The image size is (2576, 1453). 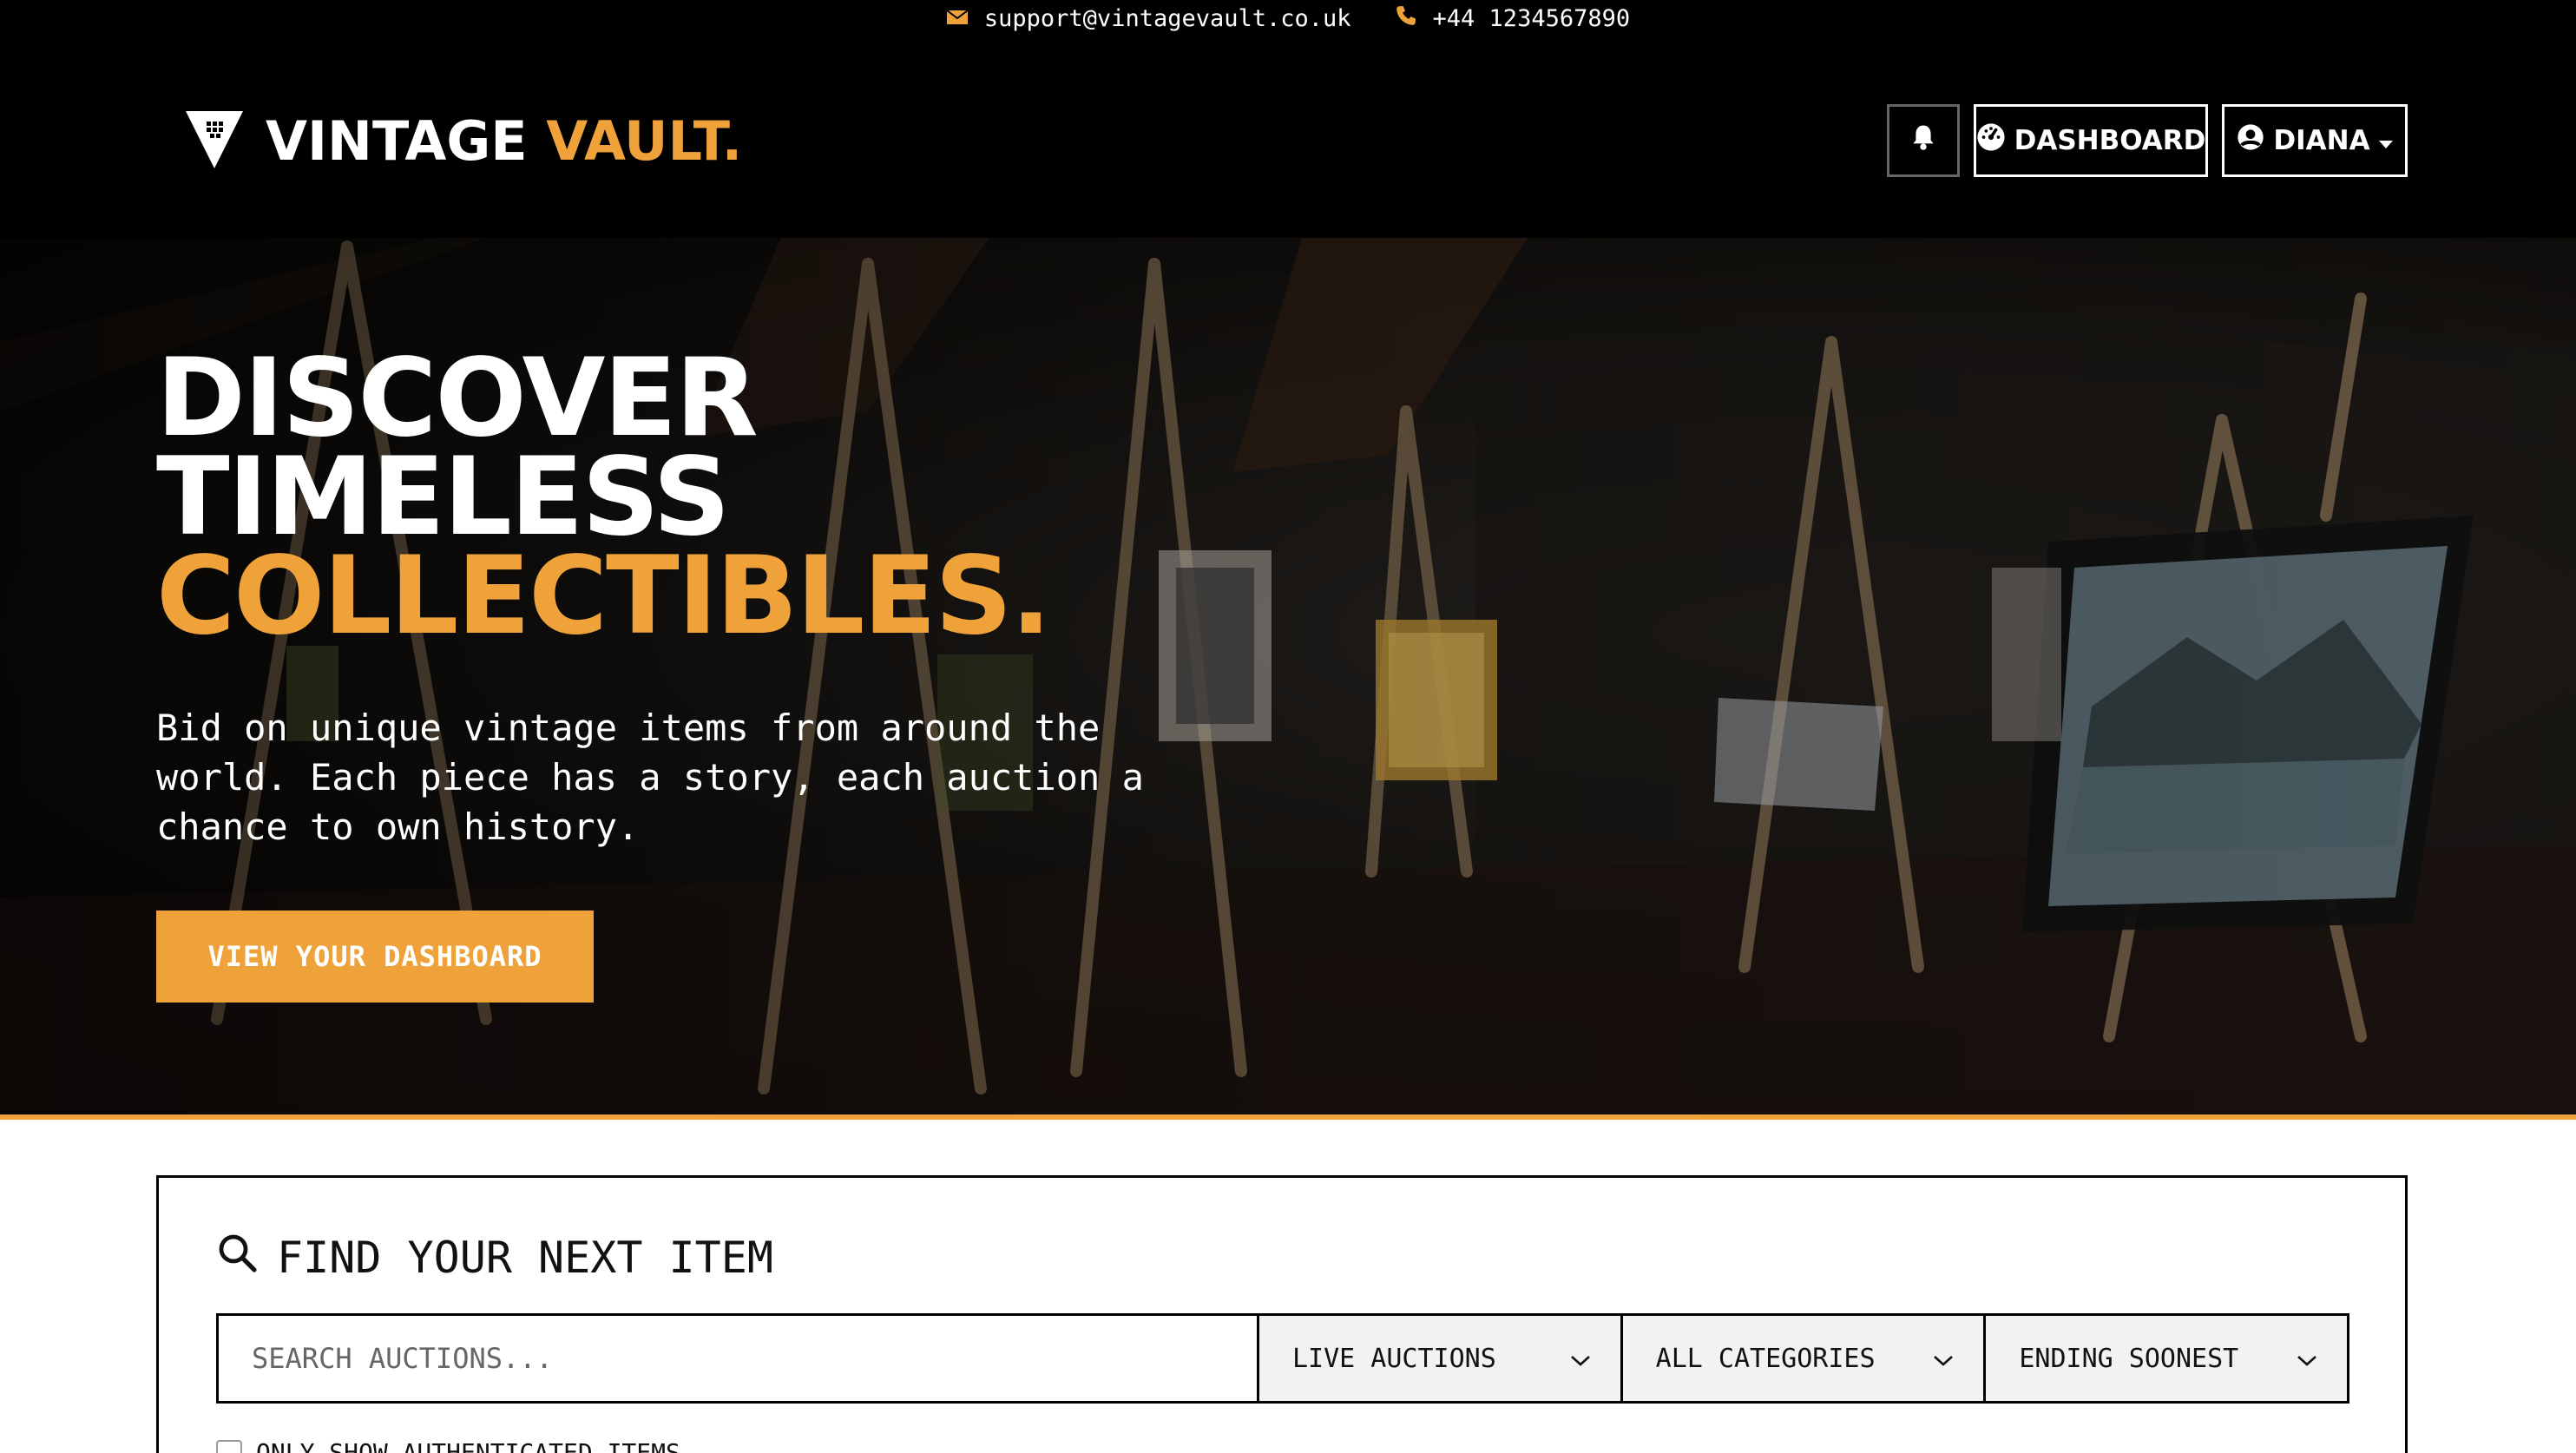 What do you see at coordinates (397, 141) in the screenshot?
I see `logo-word-vintage: VINTAGE` at bounding box center [397, 141].